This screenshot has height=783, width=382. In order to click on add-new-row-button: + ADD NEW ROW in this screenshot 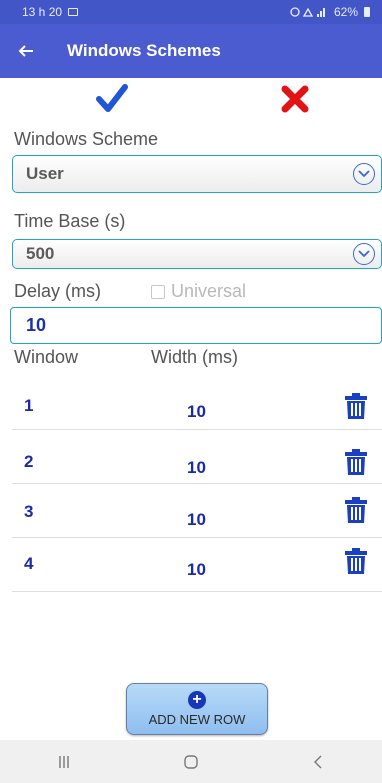, I will do `click(197, 709)`.